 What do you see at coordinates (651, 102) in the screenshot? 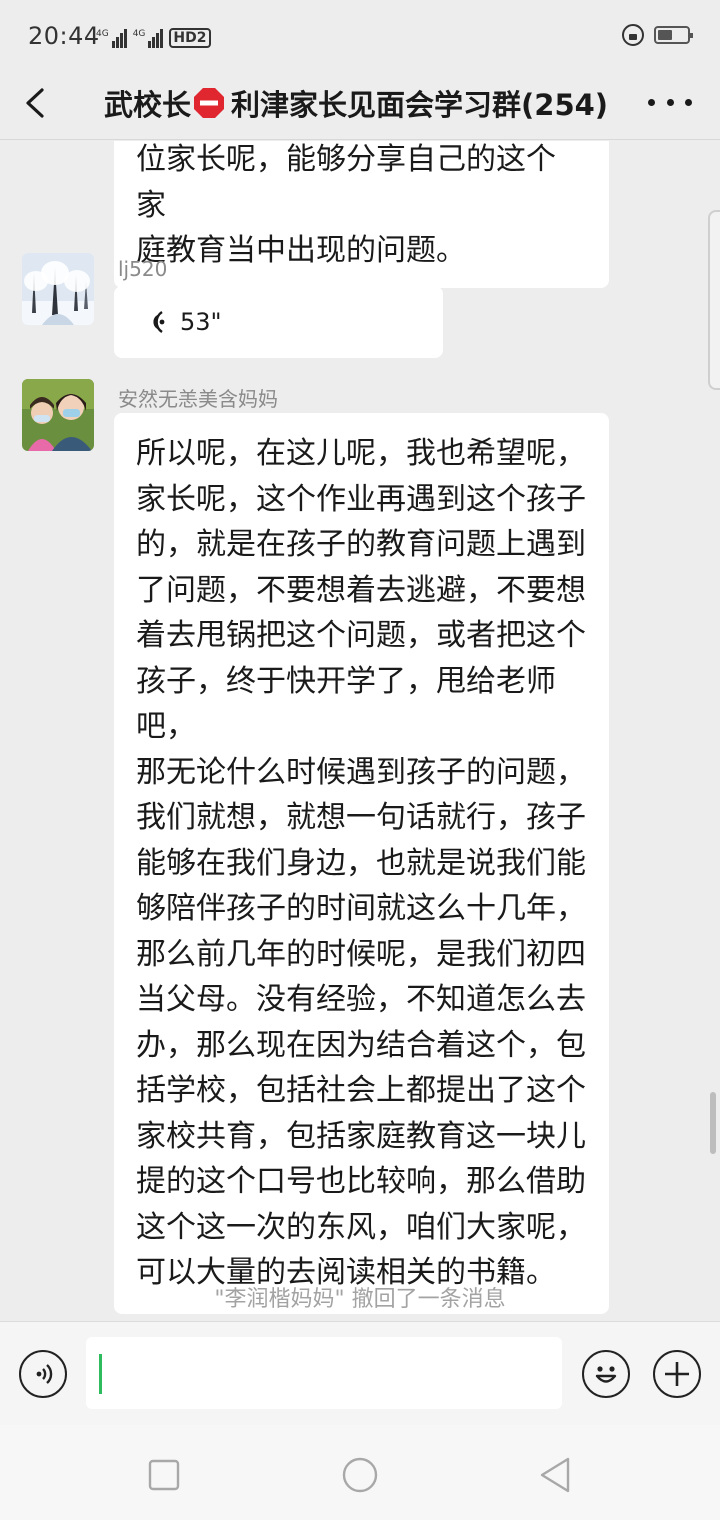
I see `more-dots-icon` at bounding box center [651, 102].